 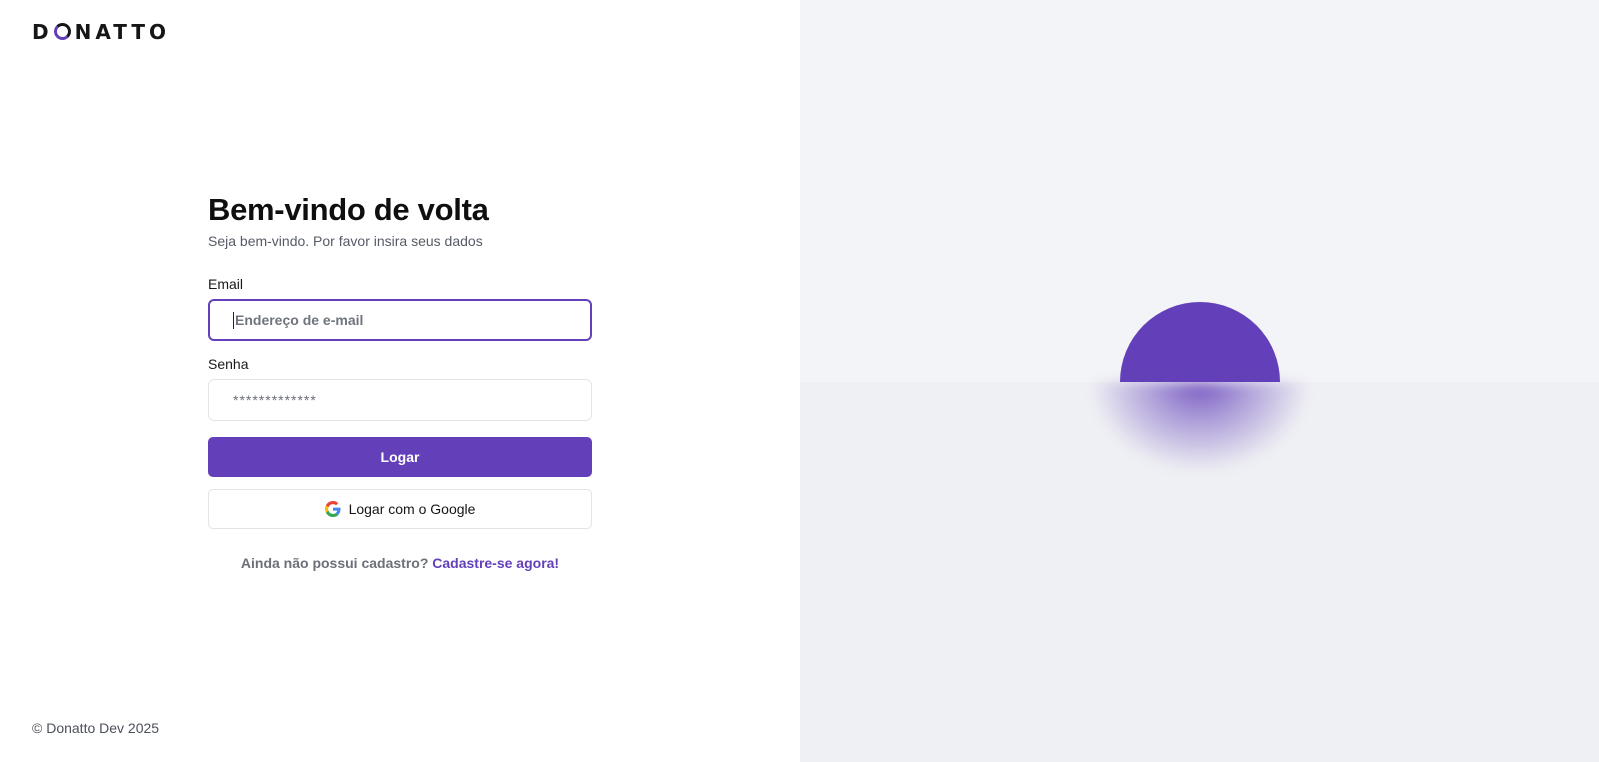 I want to click on google-icon, so click(x=332, y=509).